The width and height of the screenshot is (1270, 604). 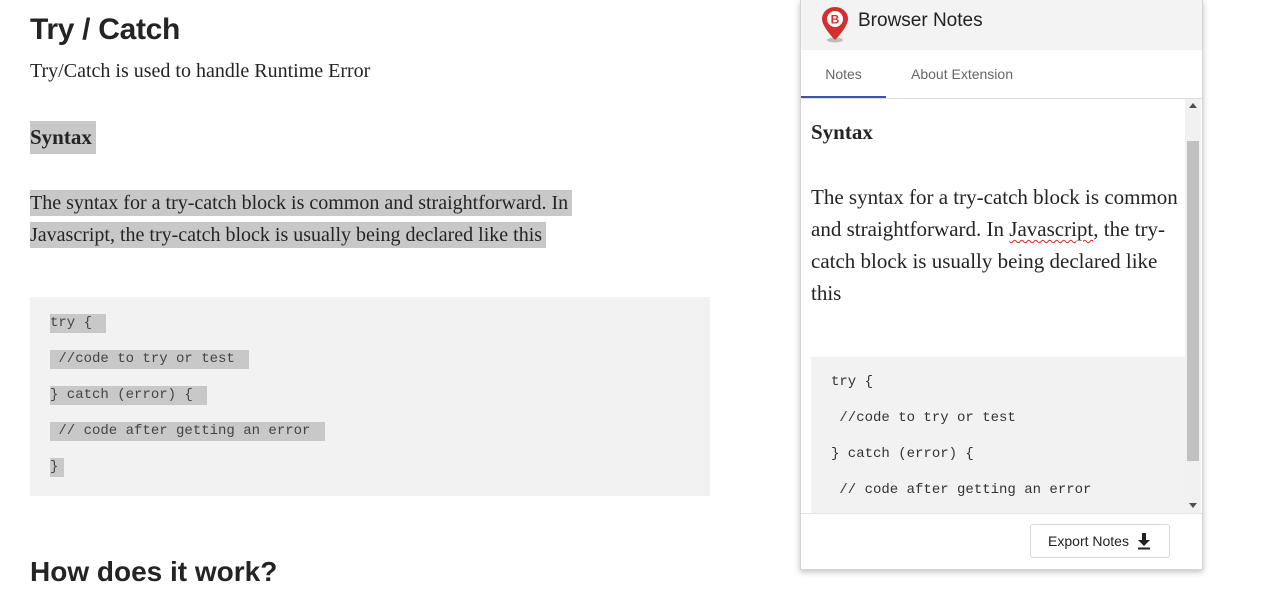 I want to click on note-code-line: // code after getting an error, so click(x=961, y=490).